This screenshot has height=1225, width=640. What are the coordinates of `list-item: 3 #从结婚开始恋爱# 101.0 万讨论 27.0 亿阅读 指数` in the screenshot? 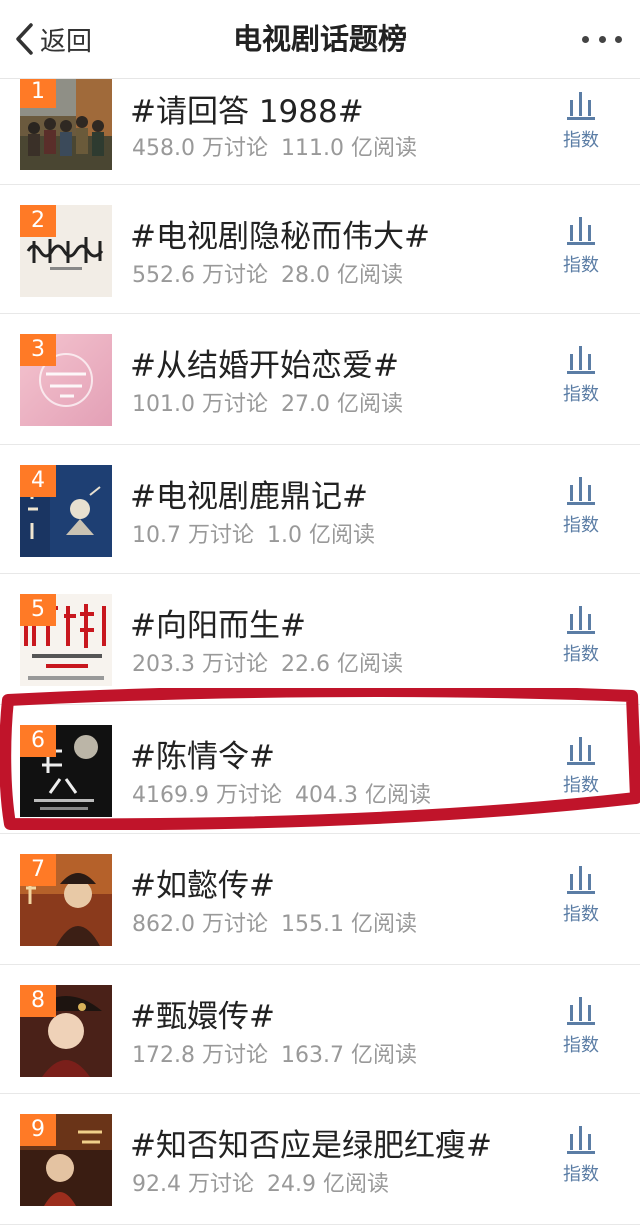 It's located at (320, 379).